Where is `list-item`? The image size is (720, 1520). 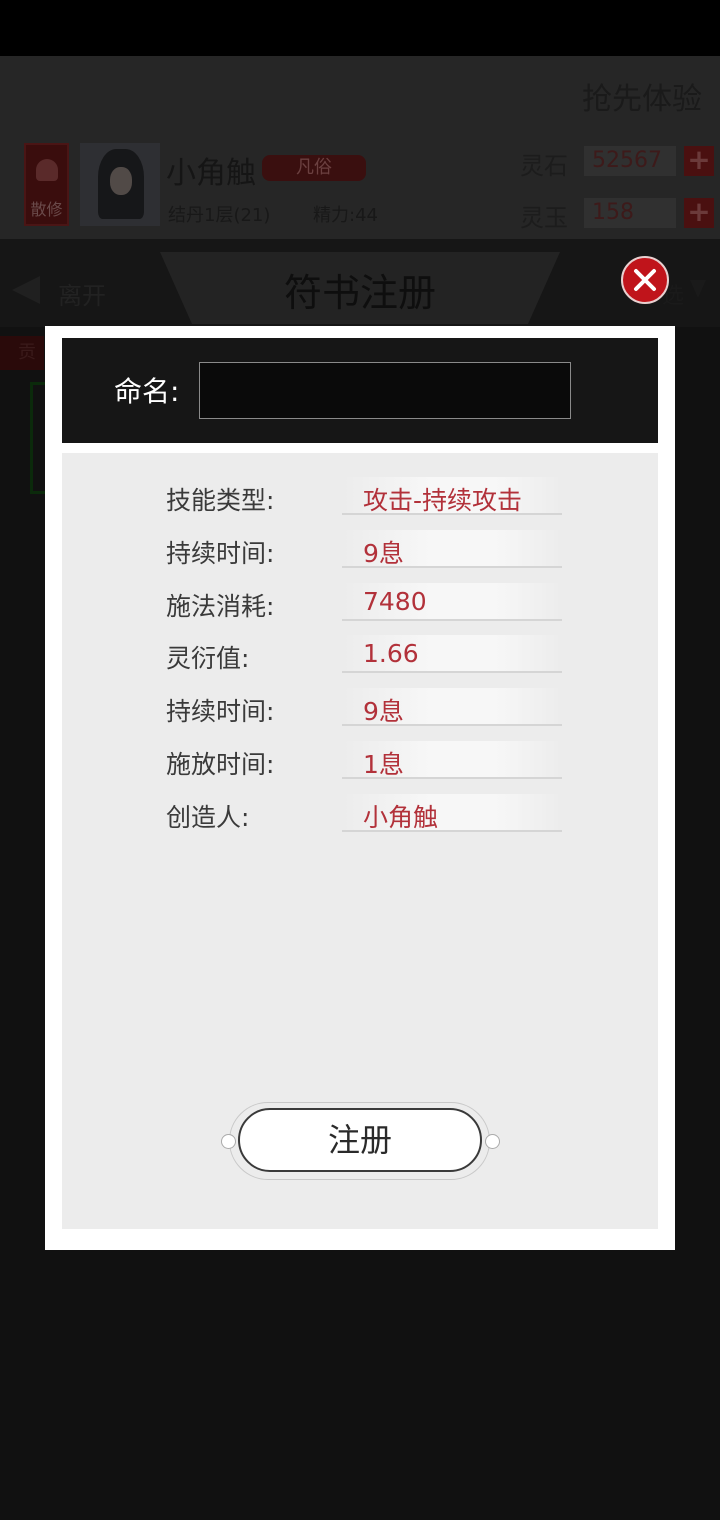
list-item is located at coordinates (37, 438).